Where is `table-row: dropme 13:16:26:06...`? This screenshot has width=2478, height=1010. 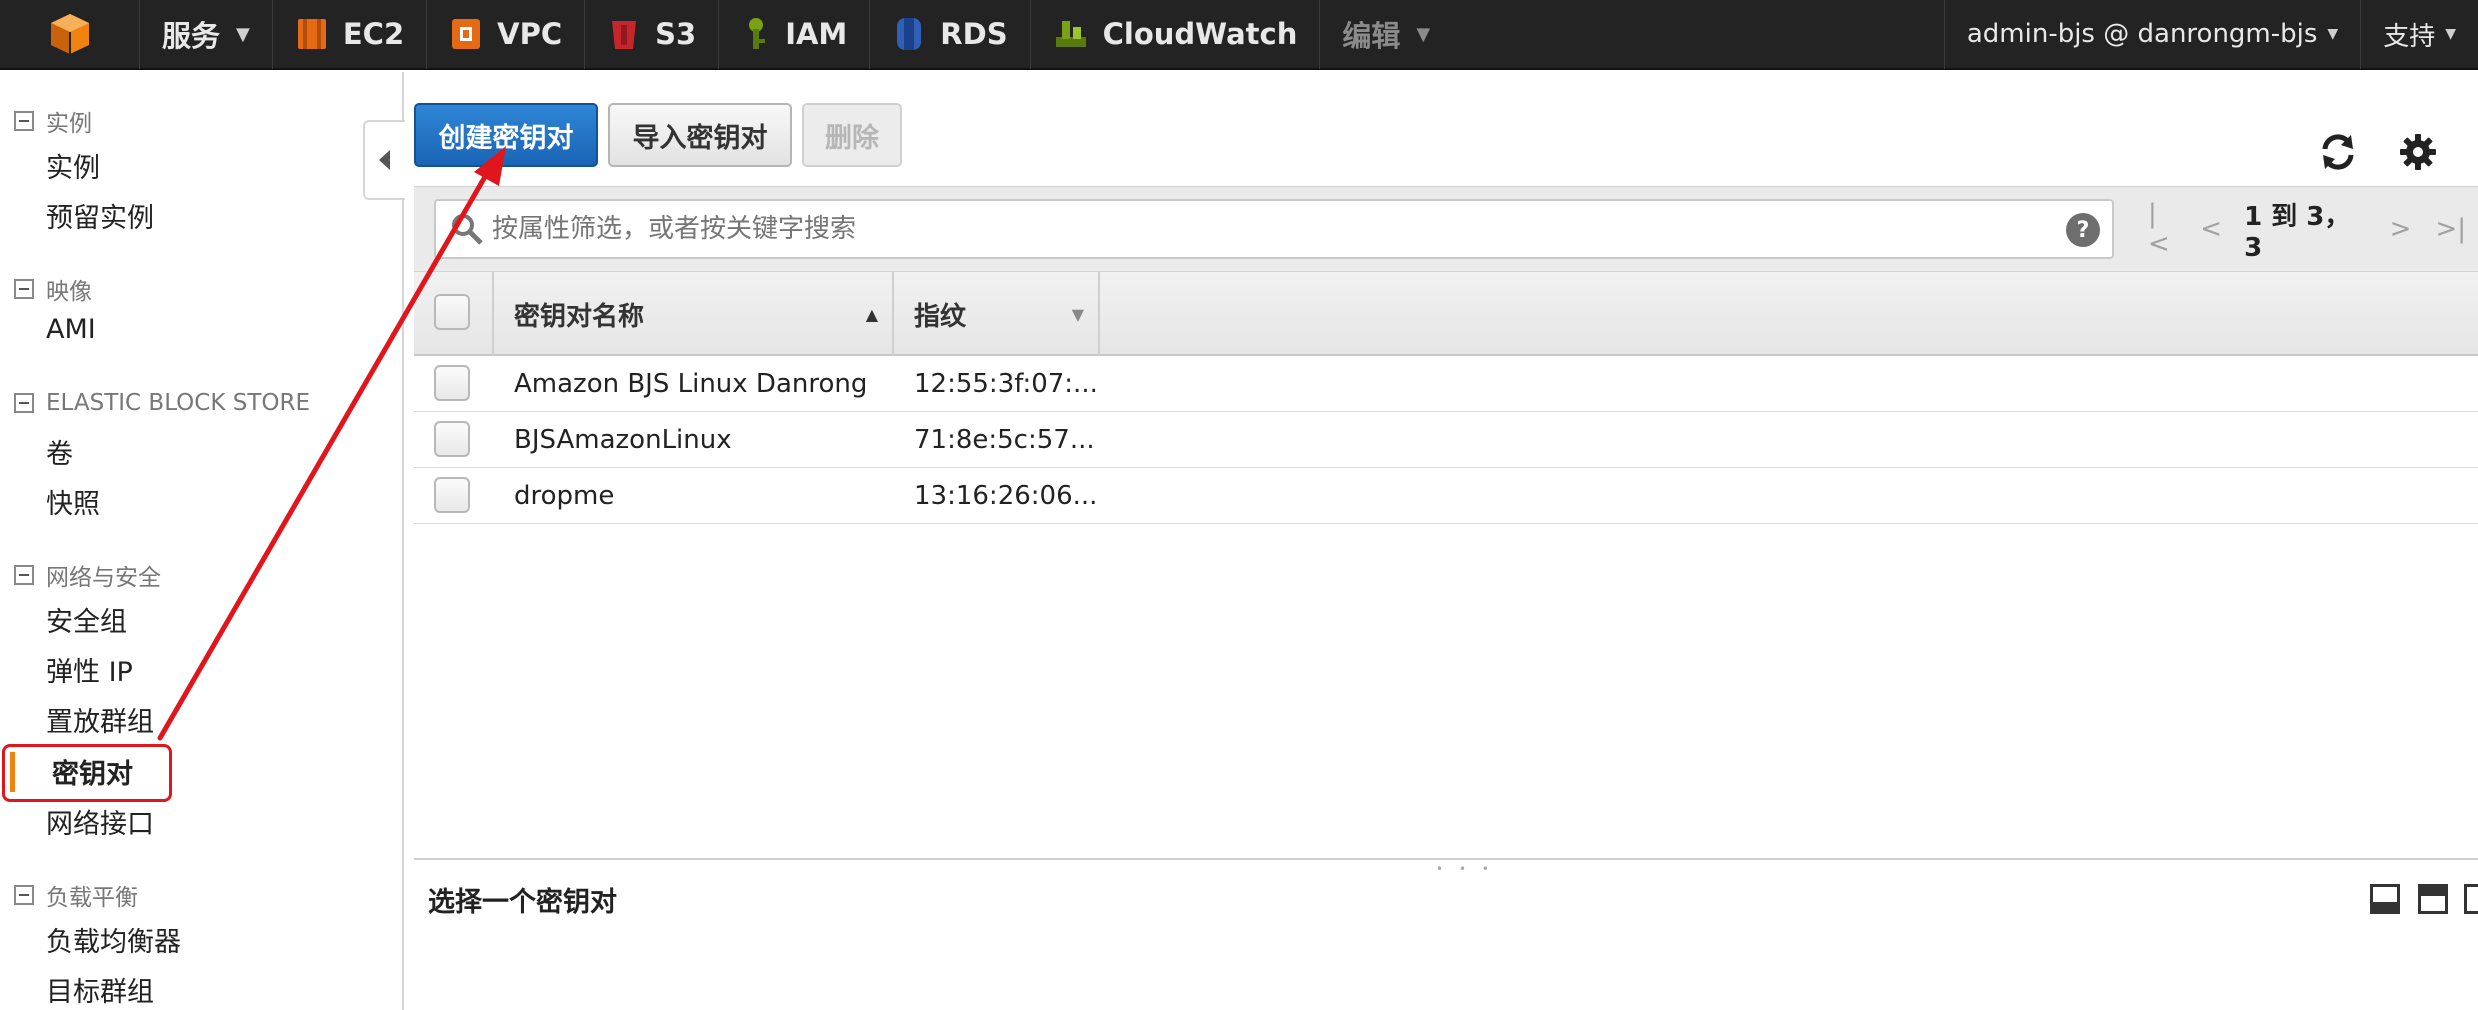
table-row: dropme 13:16:26:06... is located at coordinates (1446, 496).